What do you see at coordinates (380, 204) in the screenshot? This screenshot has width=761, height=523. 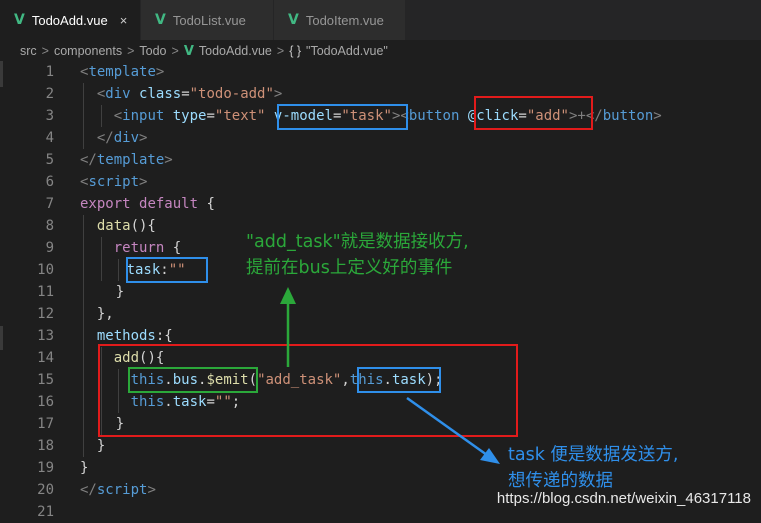 I see `code-line: 7 export default {` at bounding box center [380, 204].